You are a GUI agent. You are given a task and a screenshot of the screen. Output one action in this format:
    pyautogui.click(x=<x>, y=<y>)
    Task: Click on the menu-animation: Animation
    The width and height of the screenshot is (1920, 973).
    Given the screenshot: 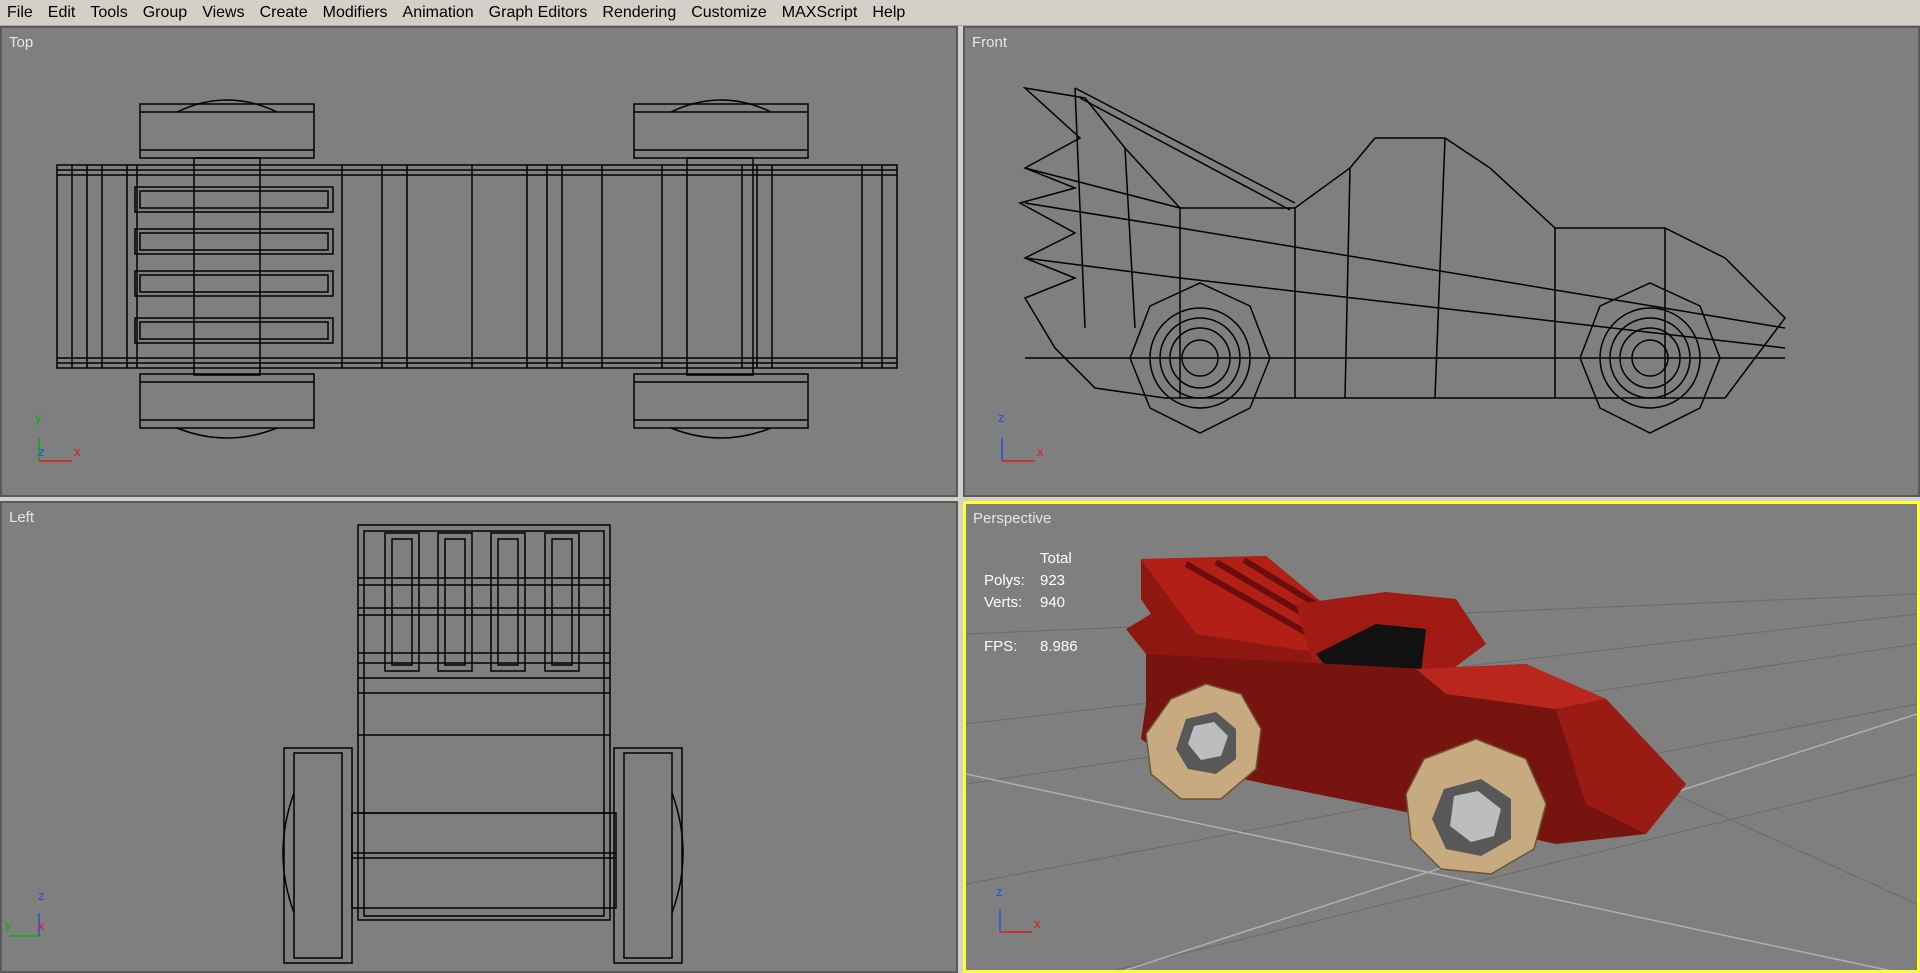 What is the action you would take?
    pyautogui.click(x=439, y=12)
    